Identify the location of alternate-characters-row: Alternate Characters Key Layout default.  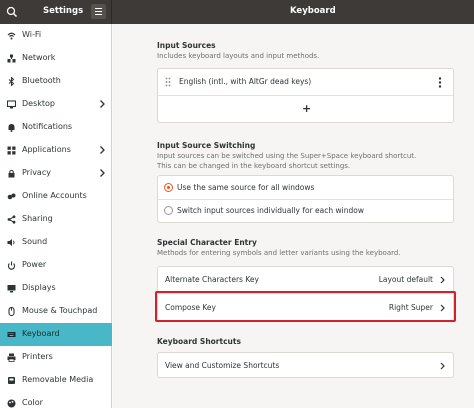
(305, 280).